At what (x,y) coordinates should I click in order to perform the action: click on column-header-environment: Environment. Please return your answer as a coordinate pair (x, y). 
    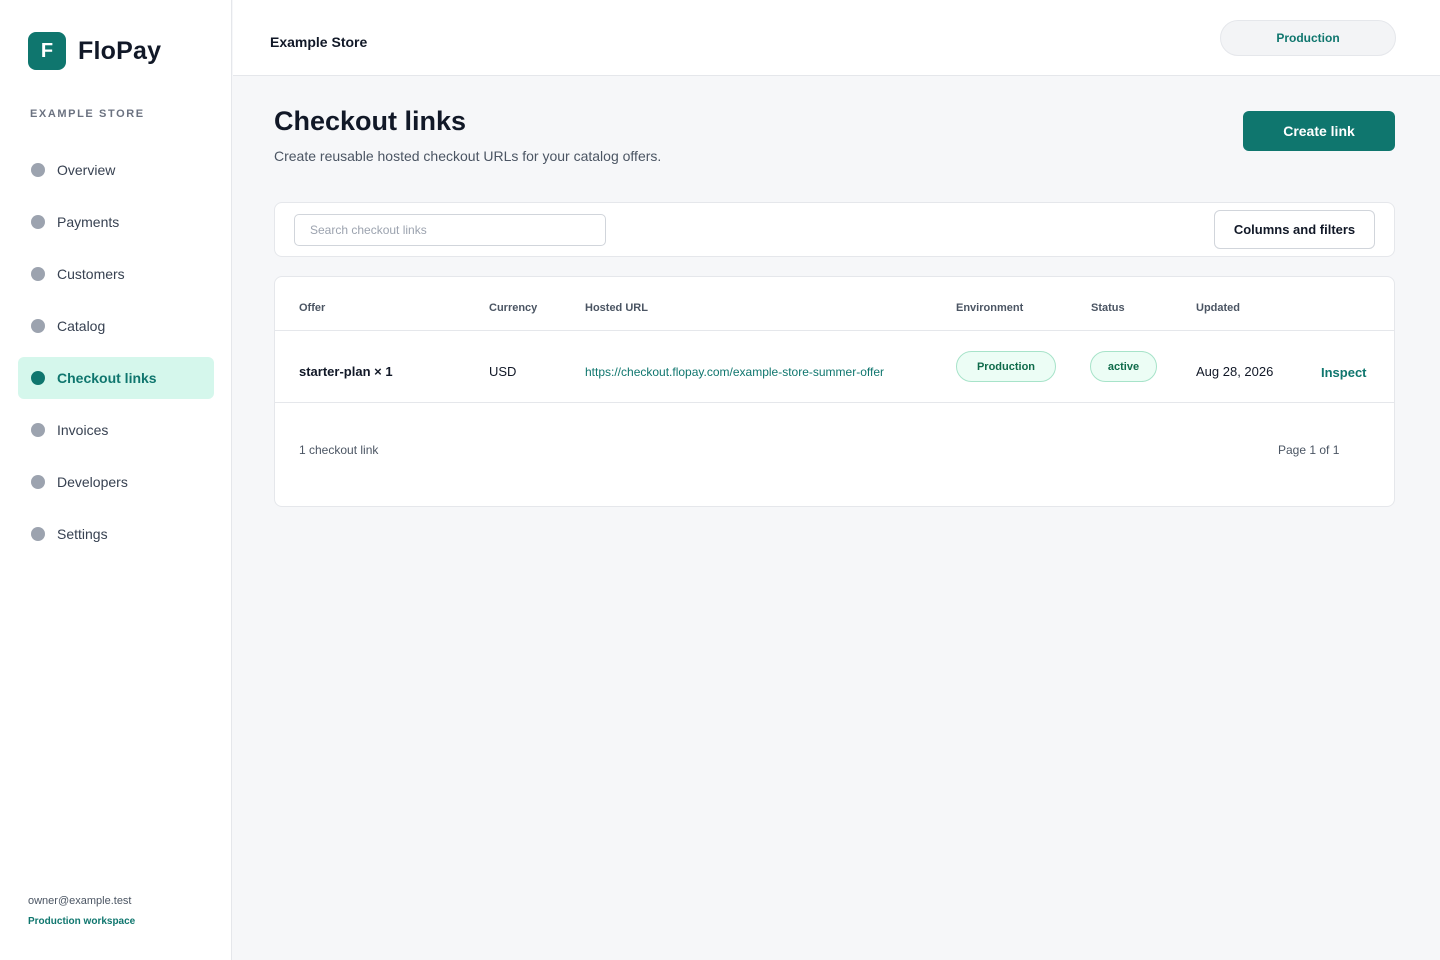
    Looking at the image, I should click on (989, 308).